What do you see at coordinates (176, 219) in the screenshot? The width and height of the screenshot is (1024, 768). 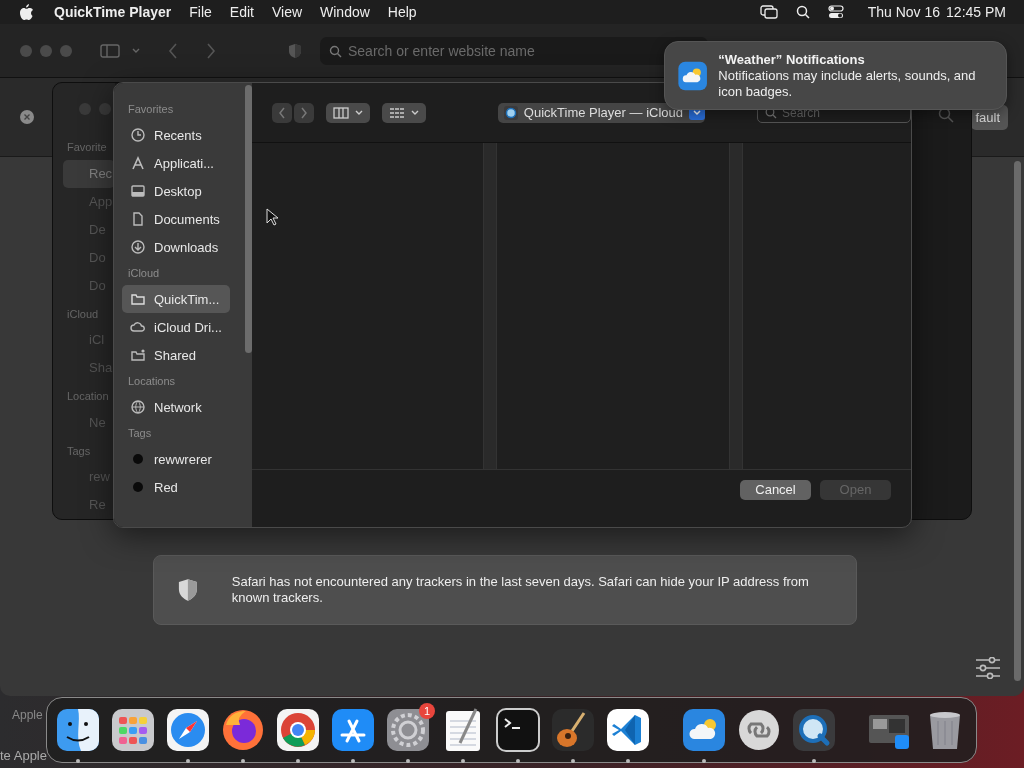 I see `sidebar-item: Documents` at bounding box center [176, 219].